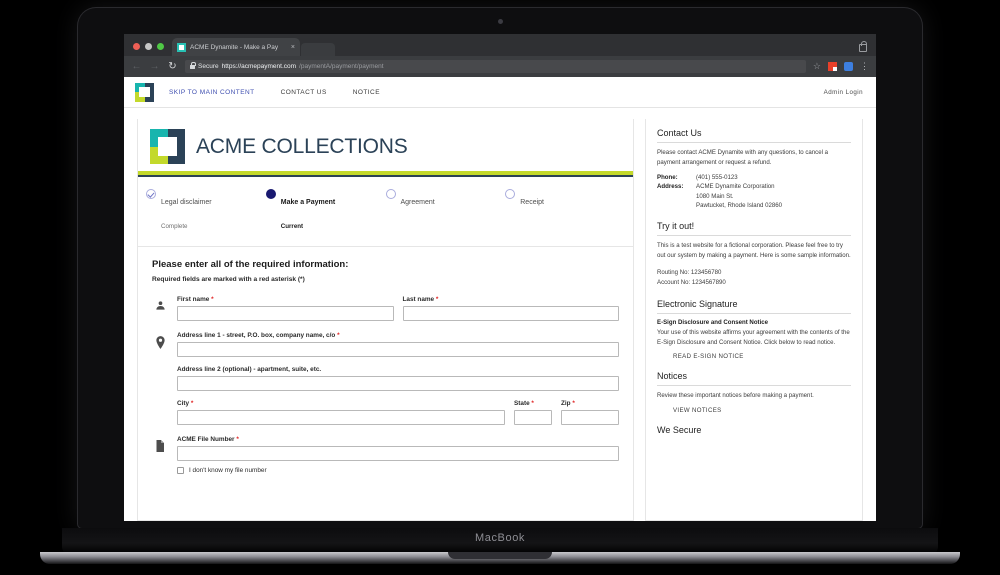 The height and width of the screenshot is (575, 1000). What do you see at coordinates (754, 229) in the screenshot?
I see `try-it-out-title: Try it out!` at bounding box center [754, 229].